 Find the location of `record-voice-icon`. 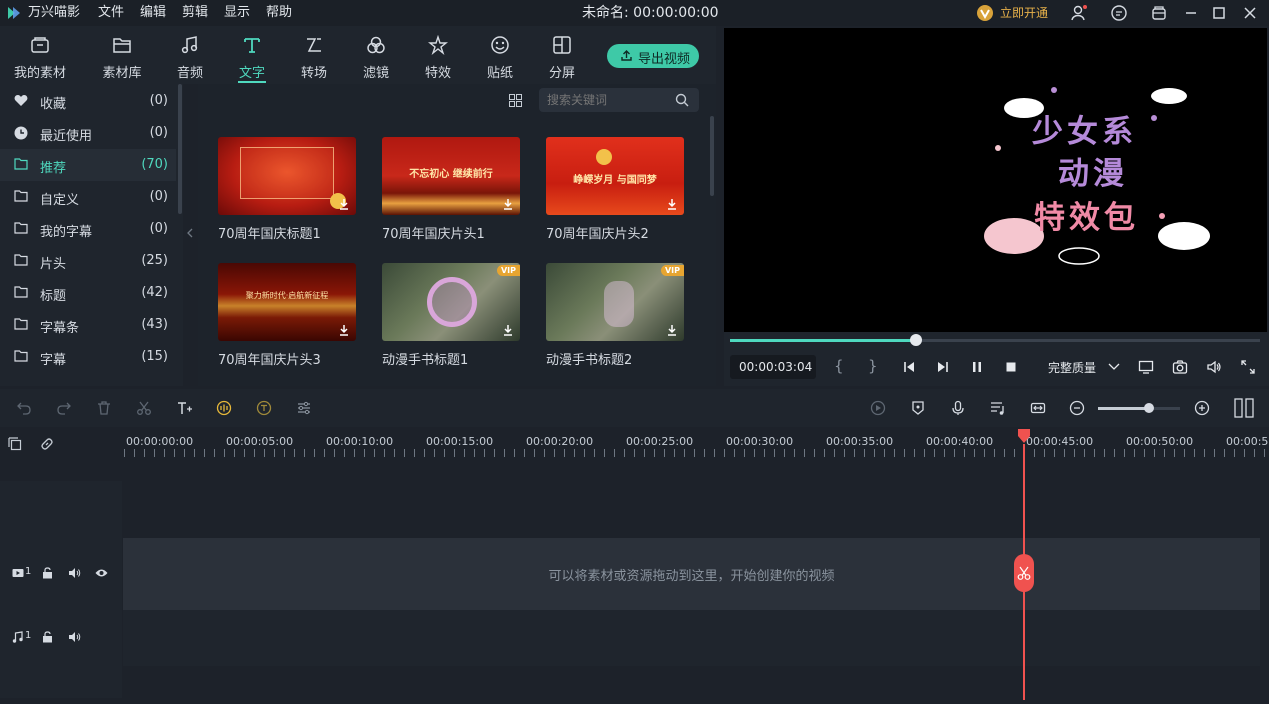

record-voice-icon is located at coordinates (958, 408).